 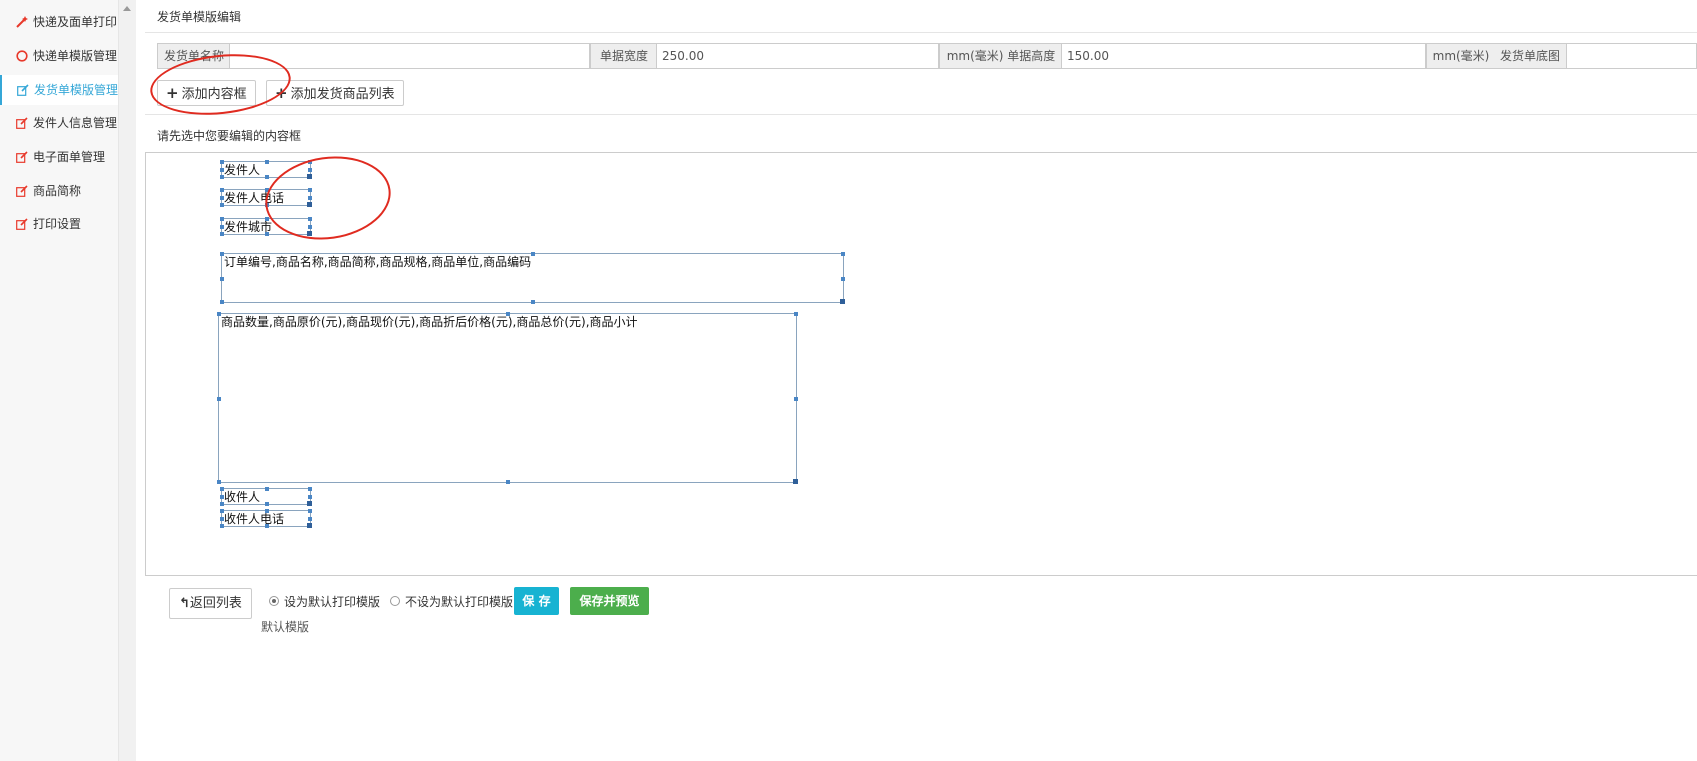 I want to click on sidebar-scrollbar, so click(x=127, y=380).